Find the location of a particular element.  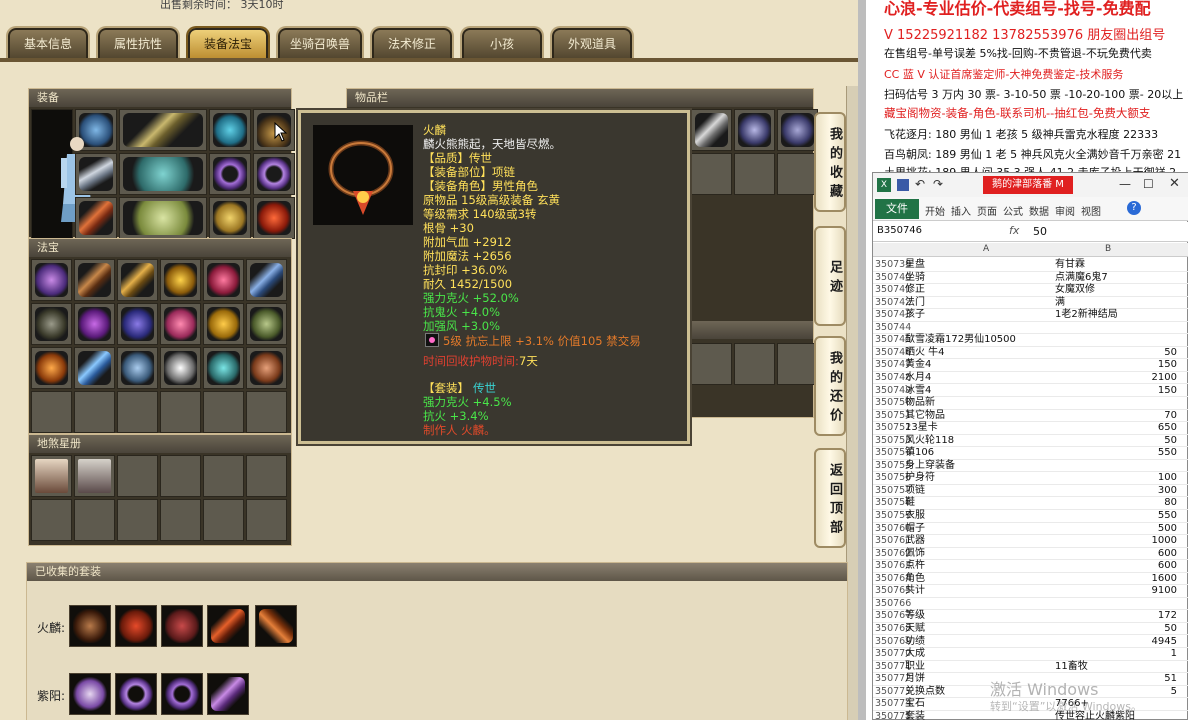

cell-a: 歃雪凌霜172男仙10500 is located at coordinates (960, 340).